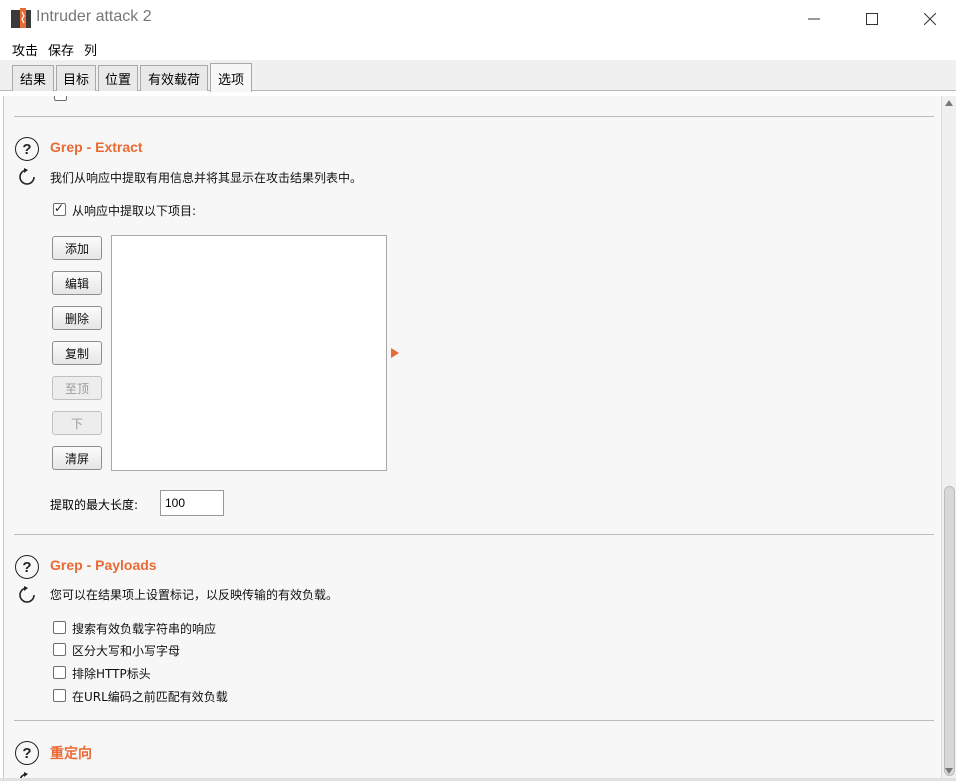 The height and width of the screenshot is (781, 956). I want to click on expand-arrow-icon, so click(395, 353).